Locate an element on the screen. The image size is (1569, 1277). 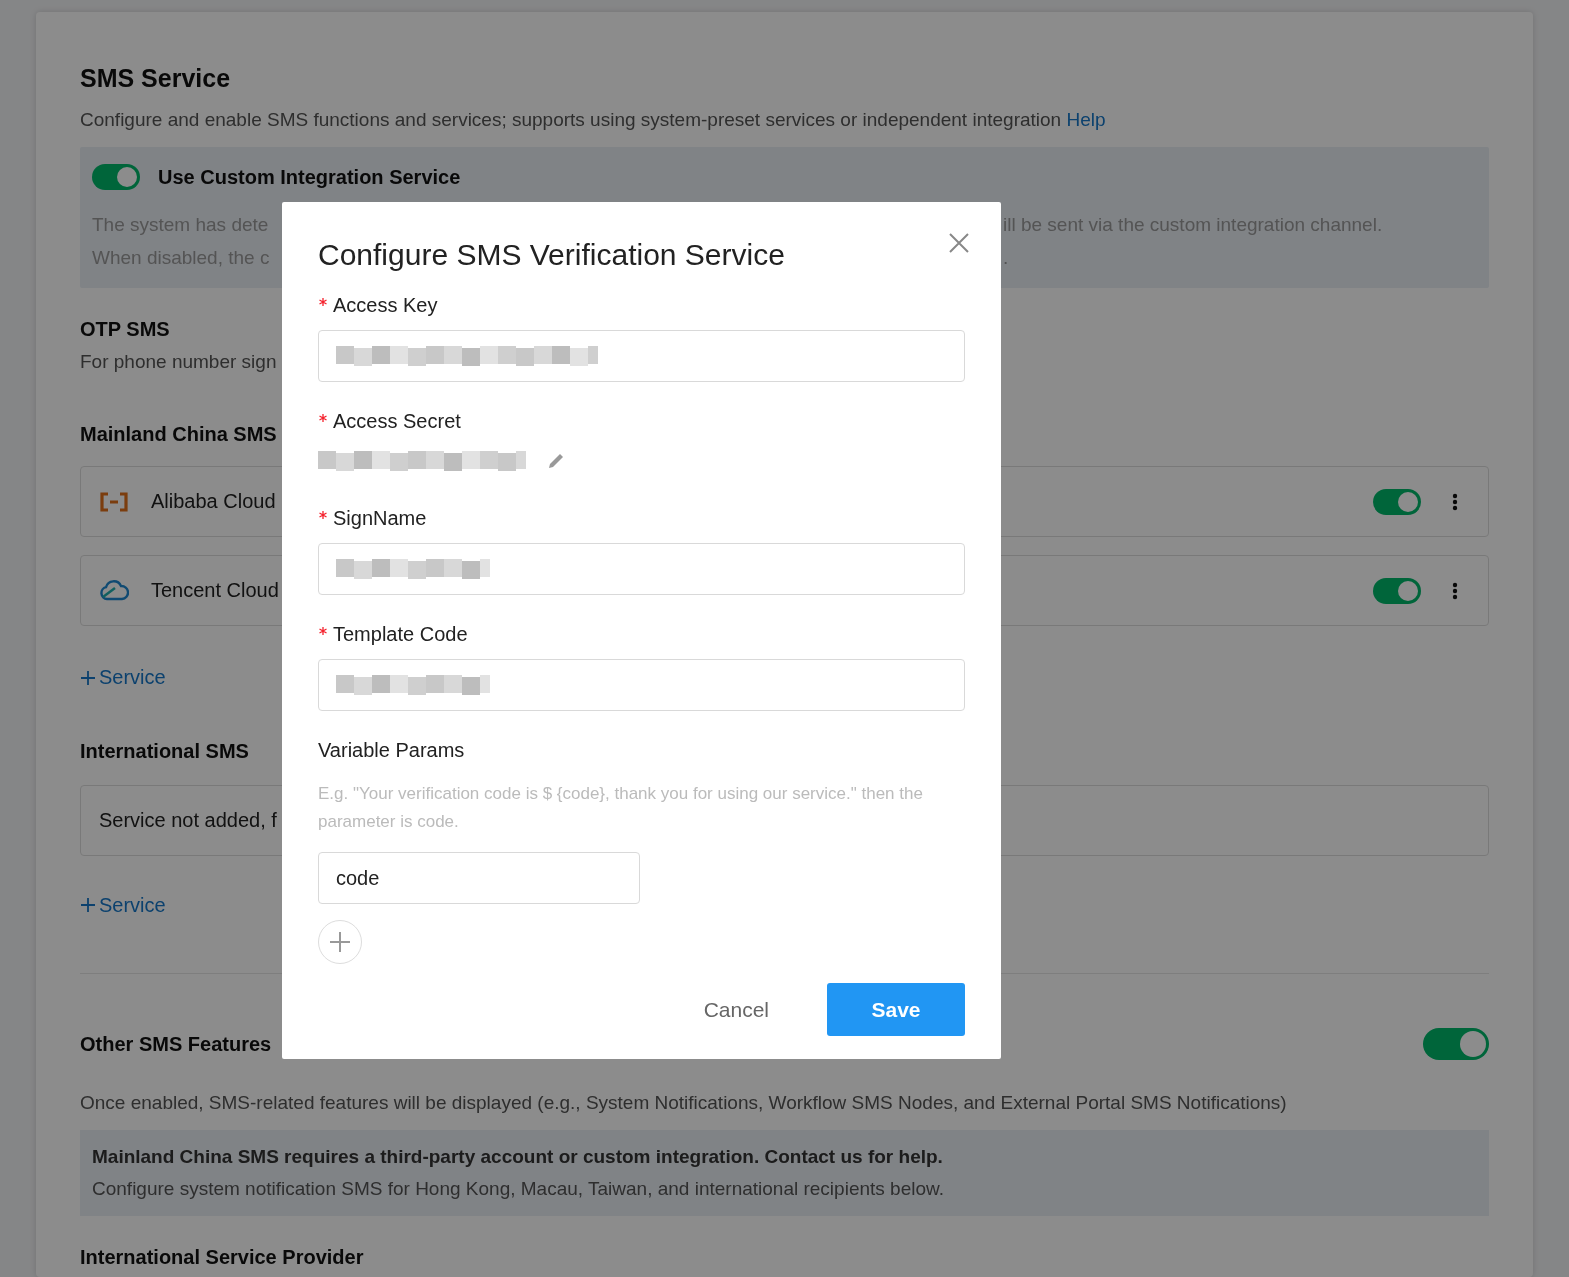
service-name: Alibaba Cloud is located at coordinates (213, 501).